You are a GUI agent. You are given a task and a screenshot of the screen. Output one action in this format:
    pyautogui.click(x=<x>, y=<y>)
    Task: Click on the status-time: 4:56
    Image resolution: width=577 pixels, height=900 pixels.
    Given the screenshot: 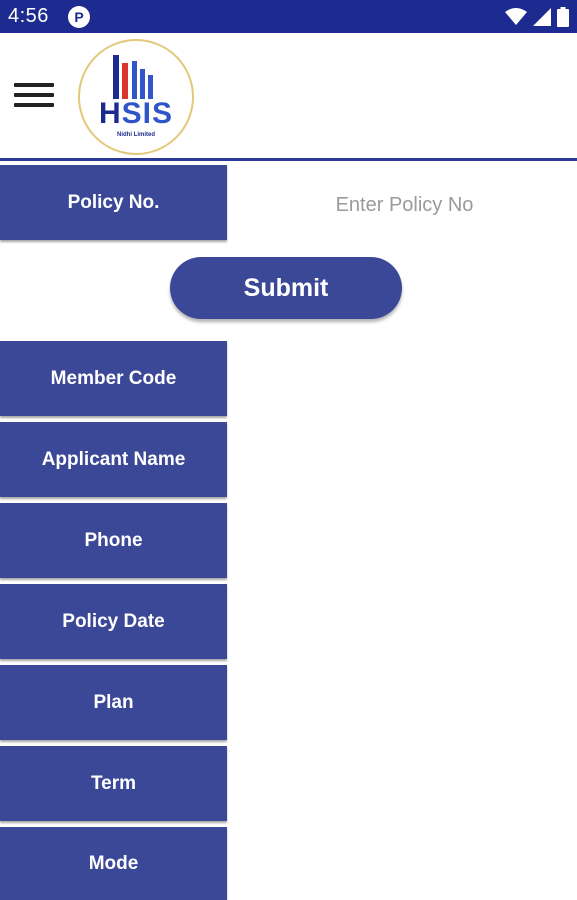 What is the action you would take?
    pyautogui.click(x=28, y=16)
    